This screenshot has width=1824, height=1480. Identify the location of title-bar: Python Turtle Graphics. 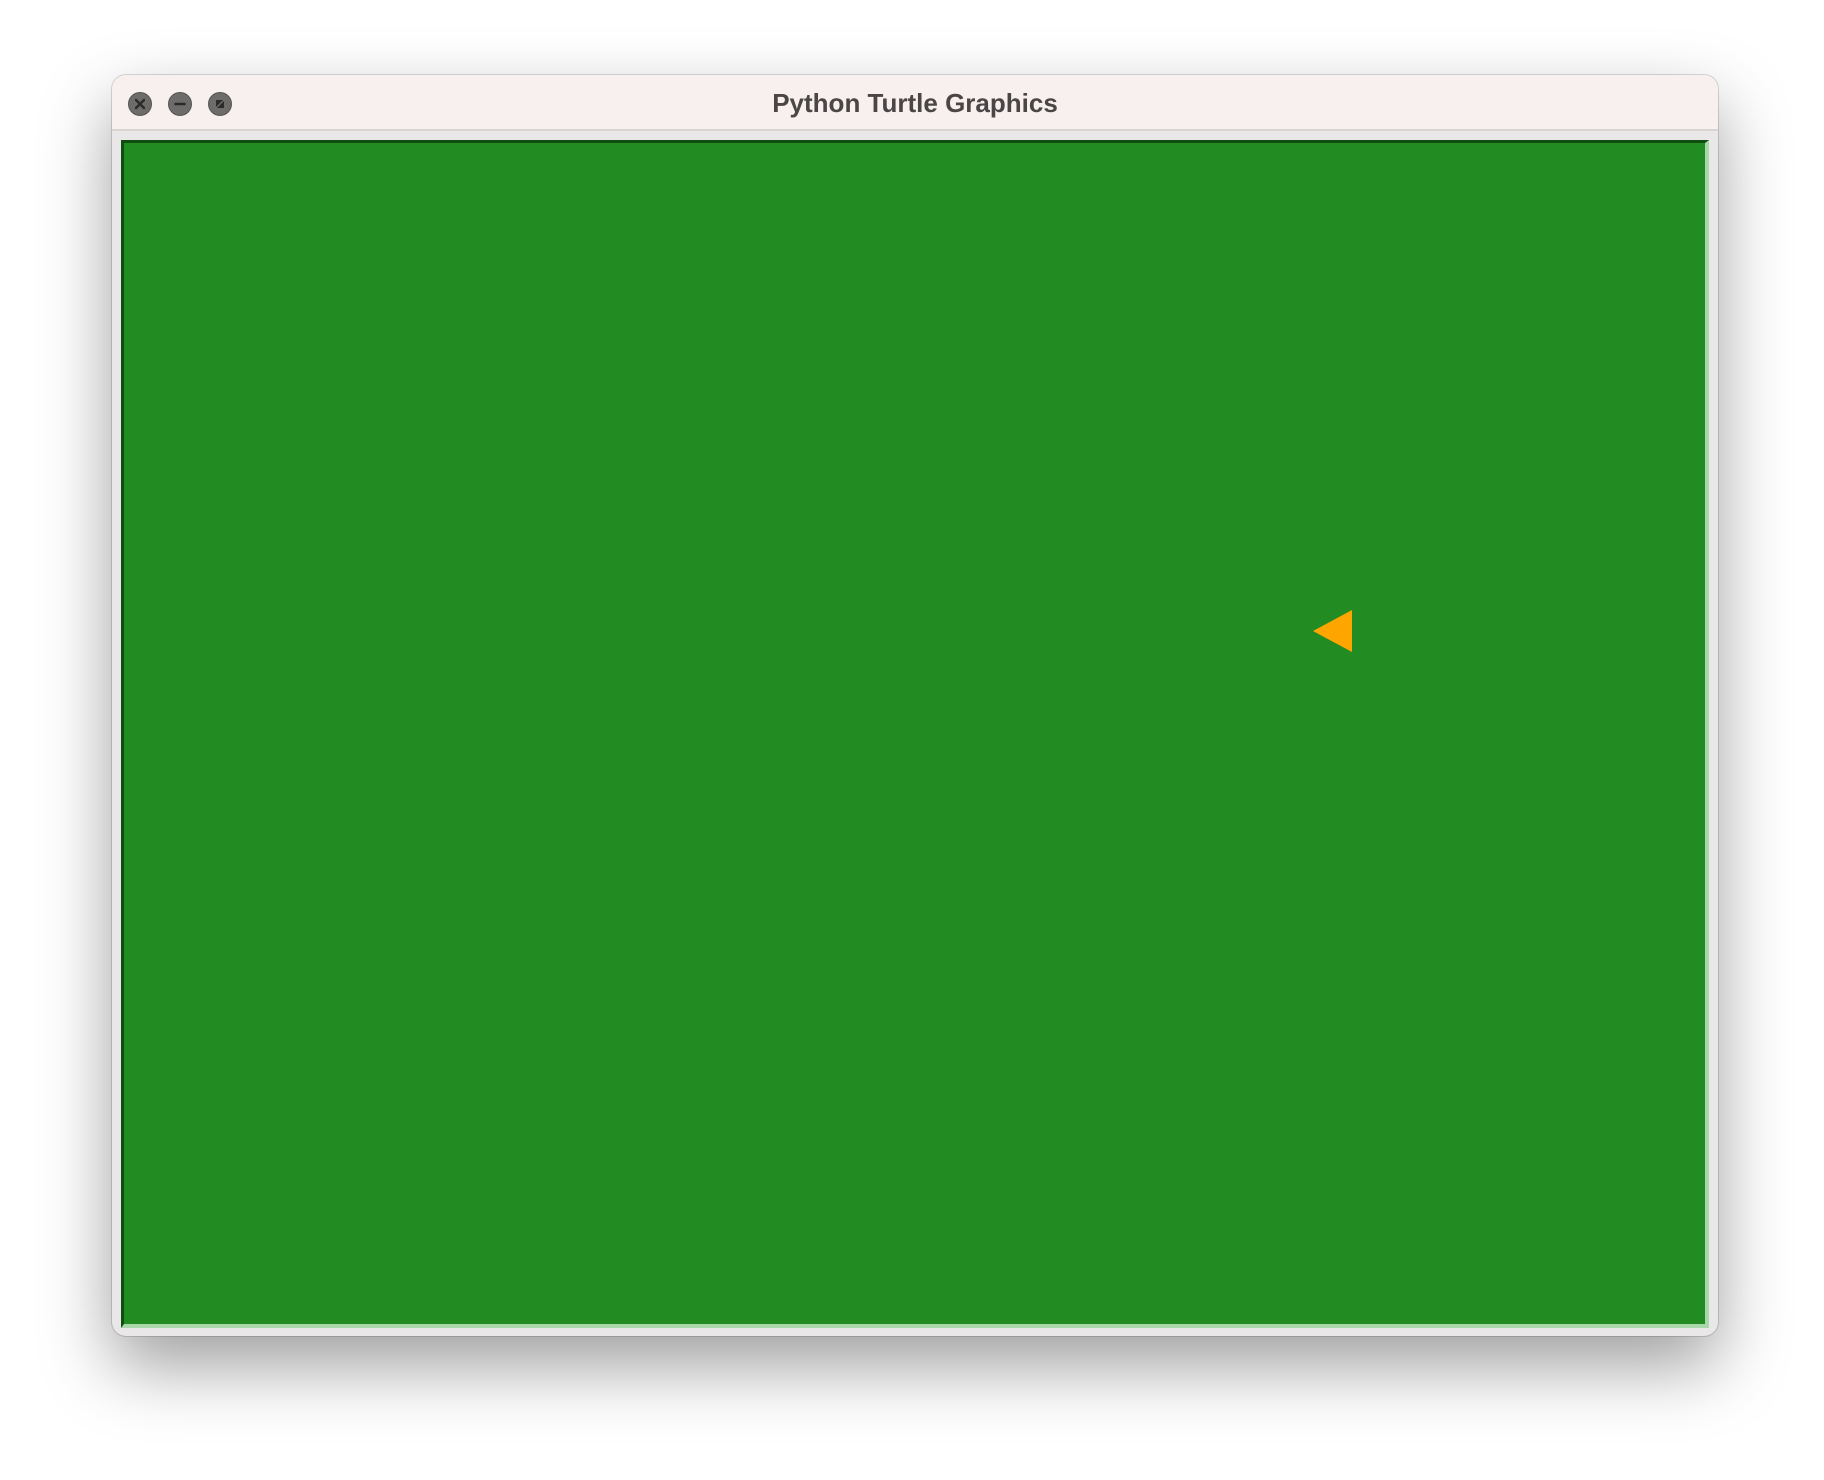
(915, 103).